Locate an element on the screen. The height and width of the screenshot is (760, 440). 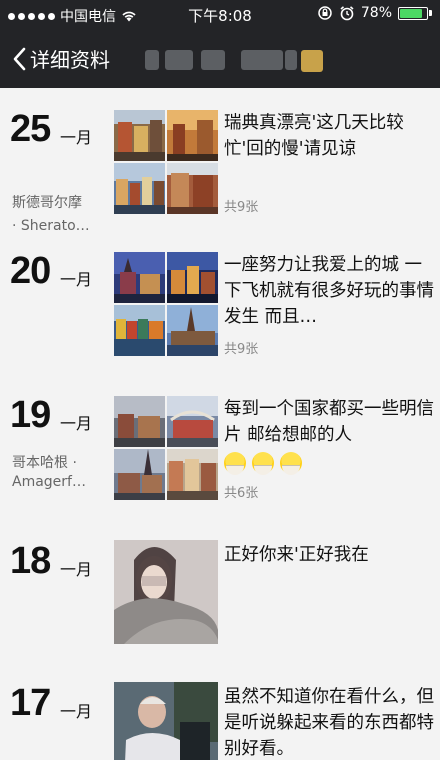
back-button: 详细资料 is located at coordinates (61, 58).